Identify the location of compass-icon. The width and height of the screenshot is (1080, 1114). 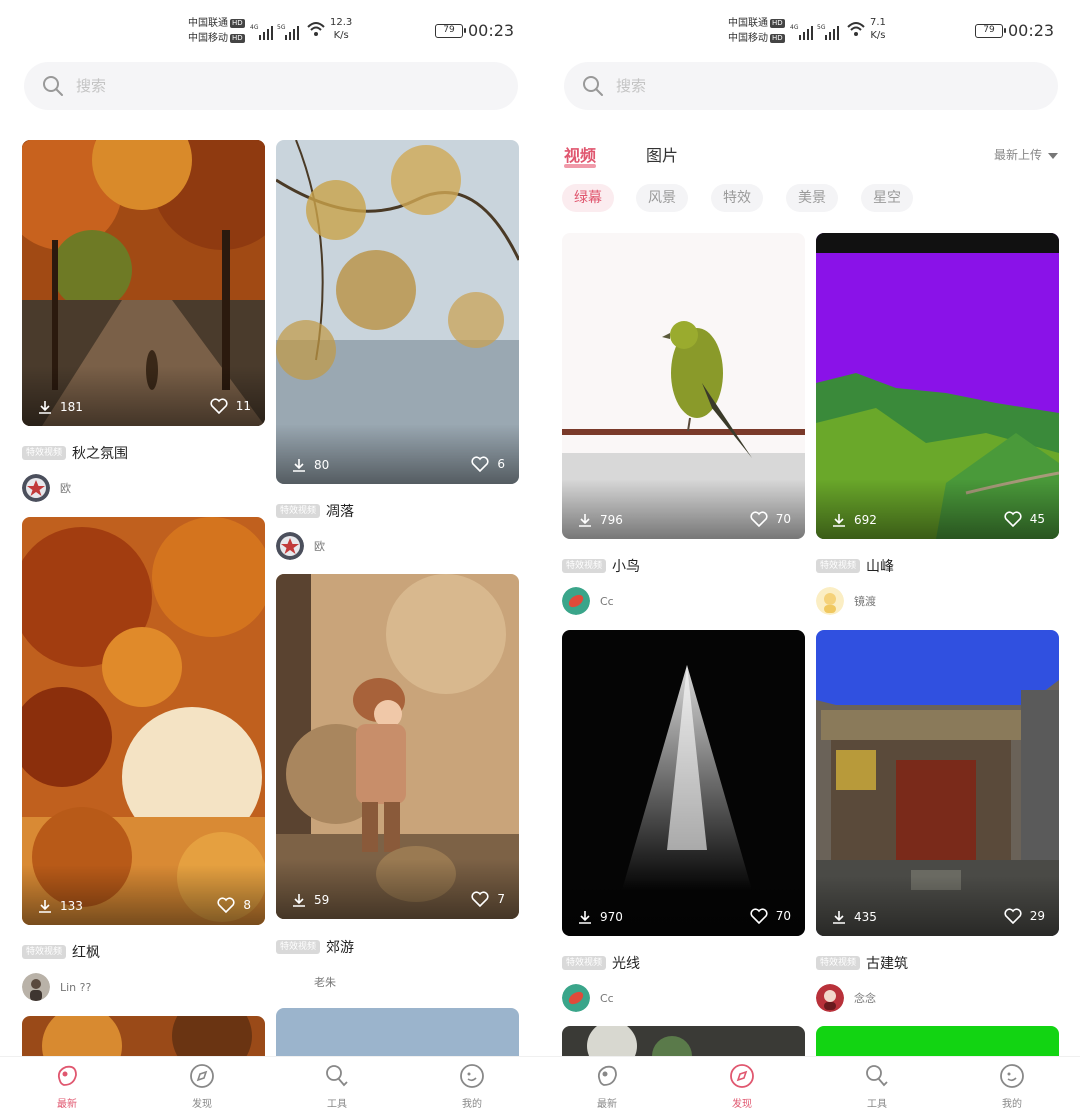
(202, 1076).